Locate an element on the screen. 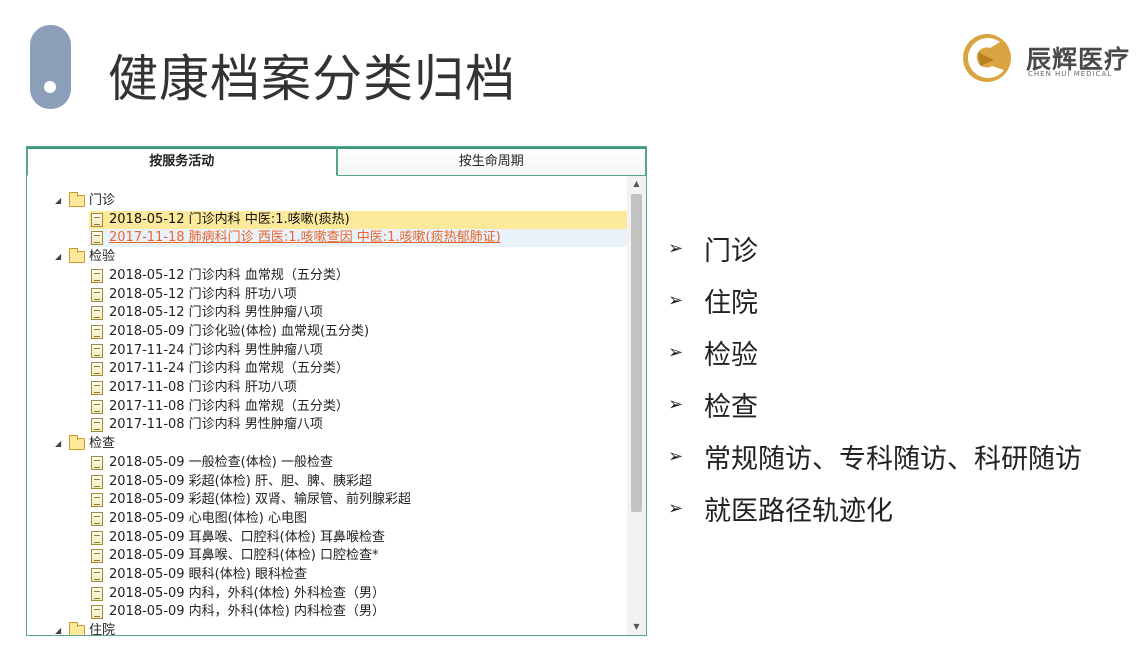  tree-record-row: 2018-05-09 心电图(体检) 心电图 is located at coordinates (358, 519).